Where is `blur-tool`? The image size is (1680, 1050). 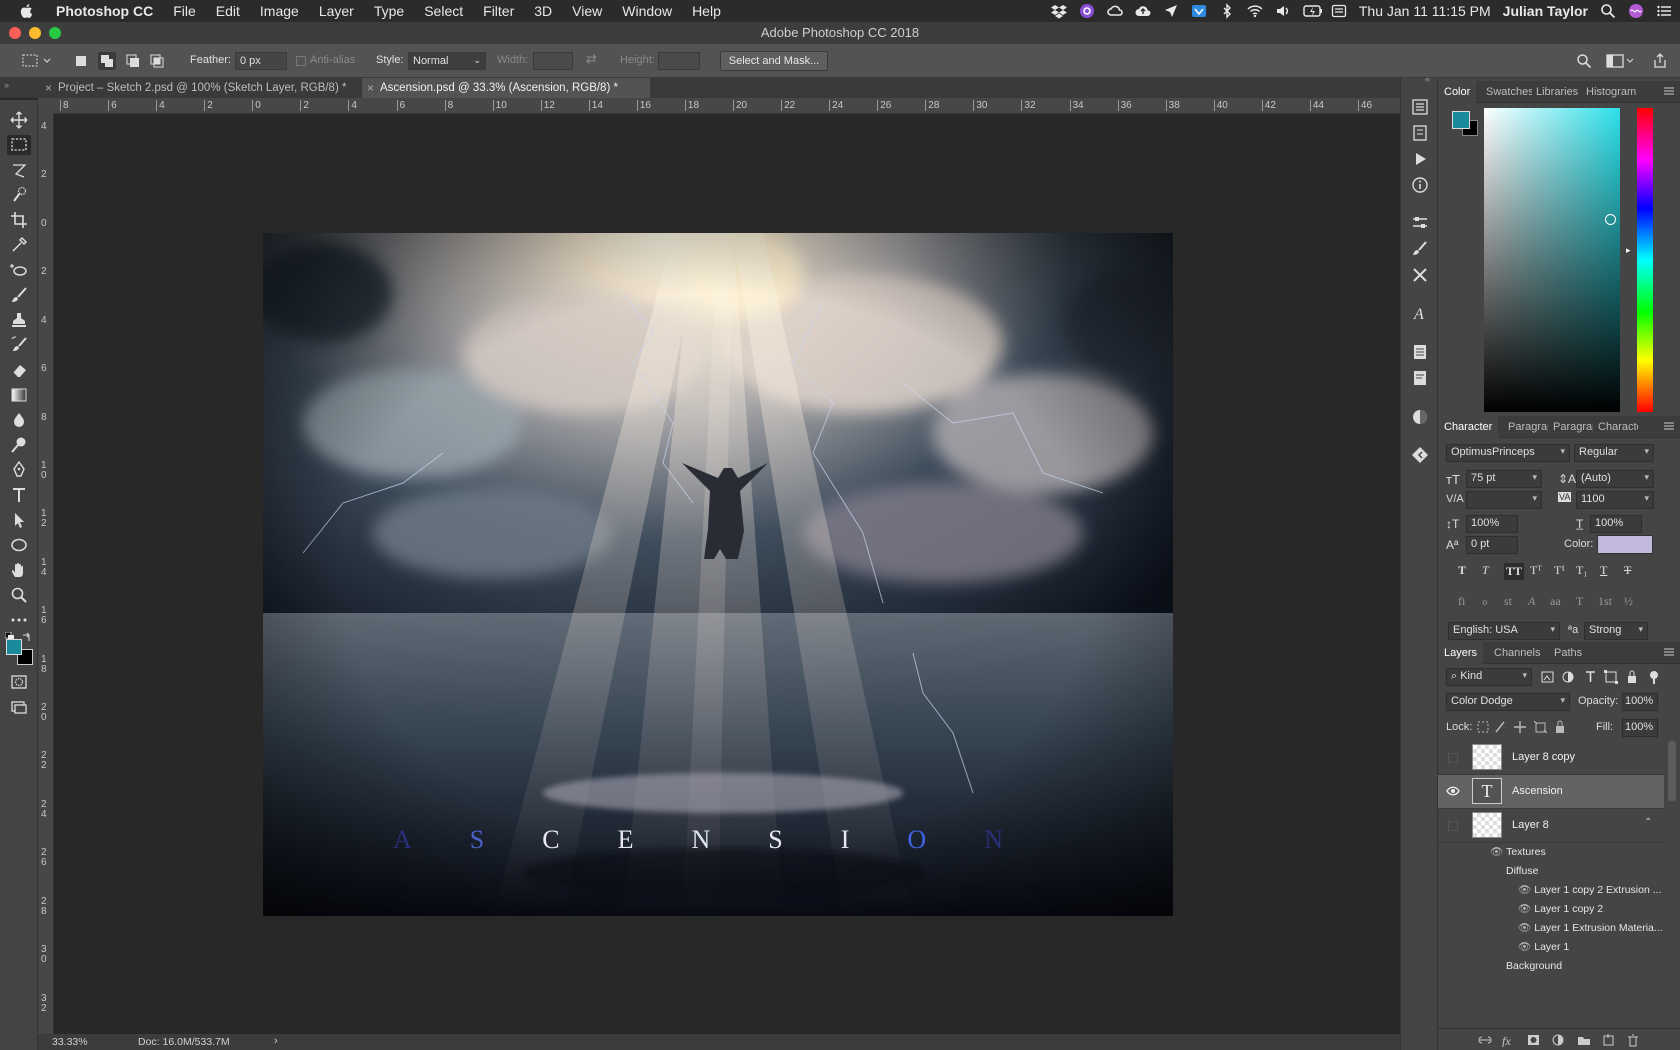 blur-tool is located at coordinates (19, 420).